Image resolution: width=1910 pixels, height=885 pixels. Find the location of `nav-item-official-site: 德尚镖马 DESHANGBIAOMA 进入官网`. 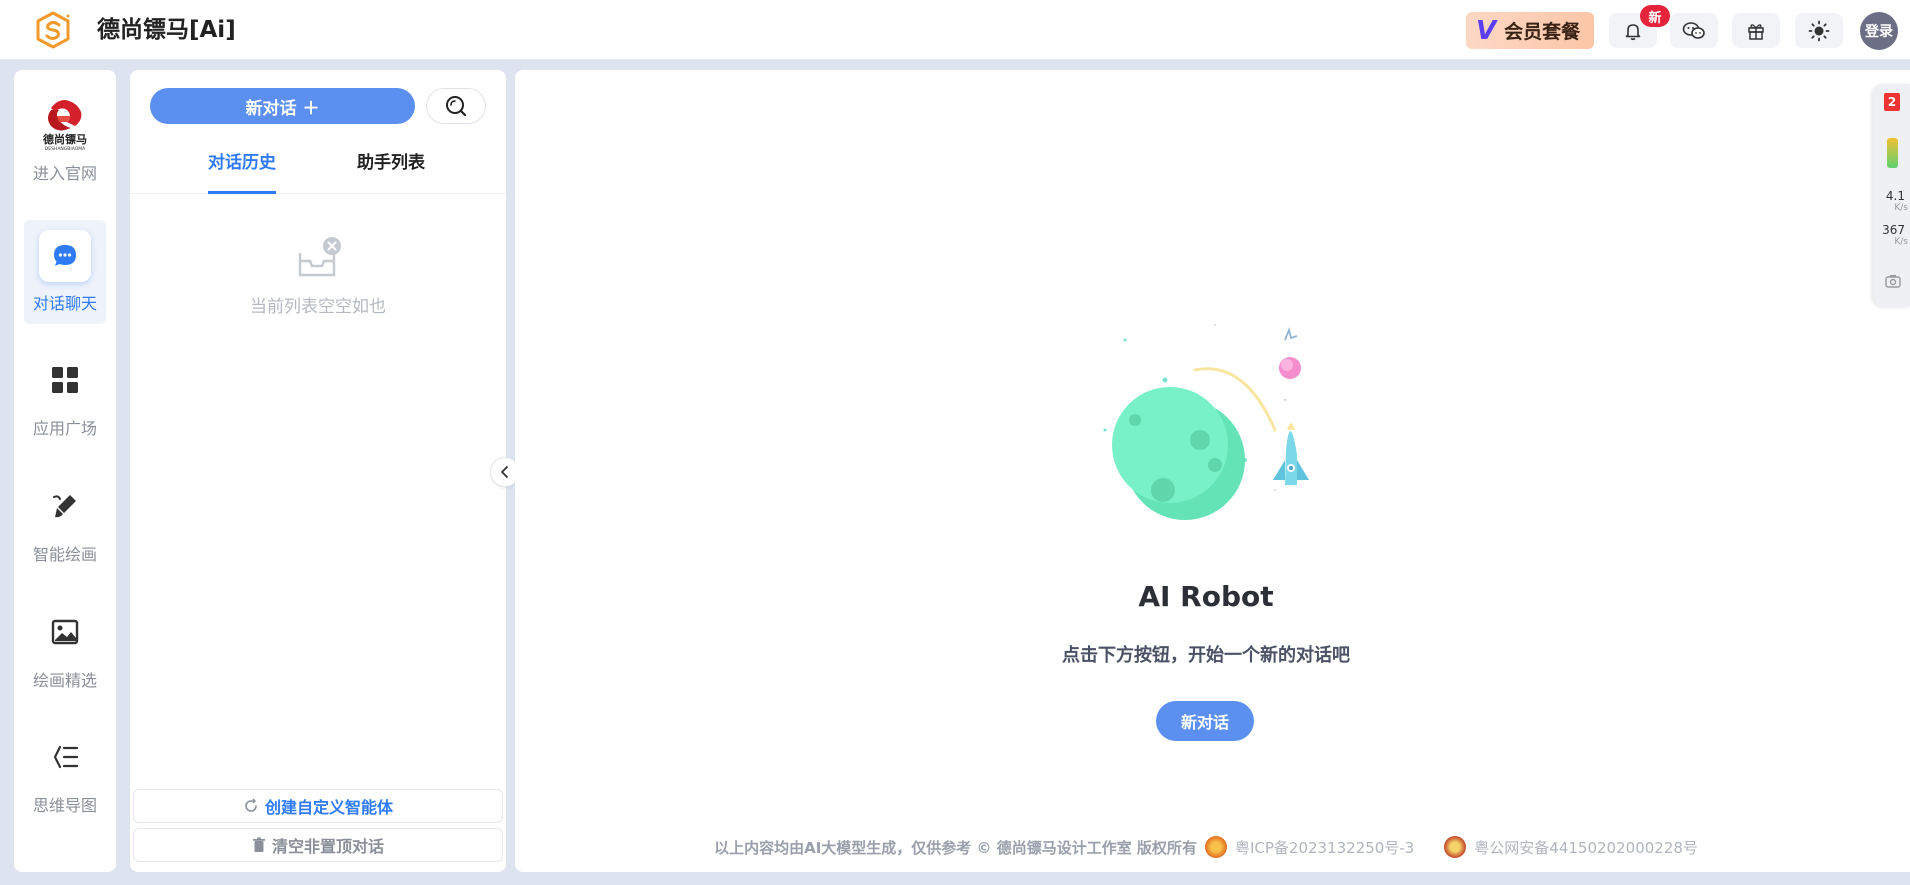

nav-item-official-site: 德尚镖马 DESHANGBIAOMA 进入官网 is located at coordinates (65, 142).